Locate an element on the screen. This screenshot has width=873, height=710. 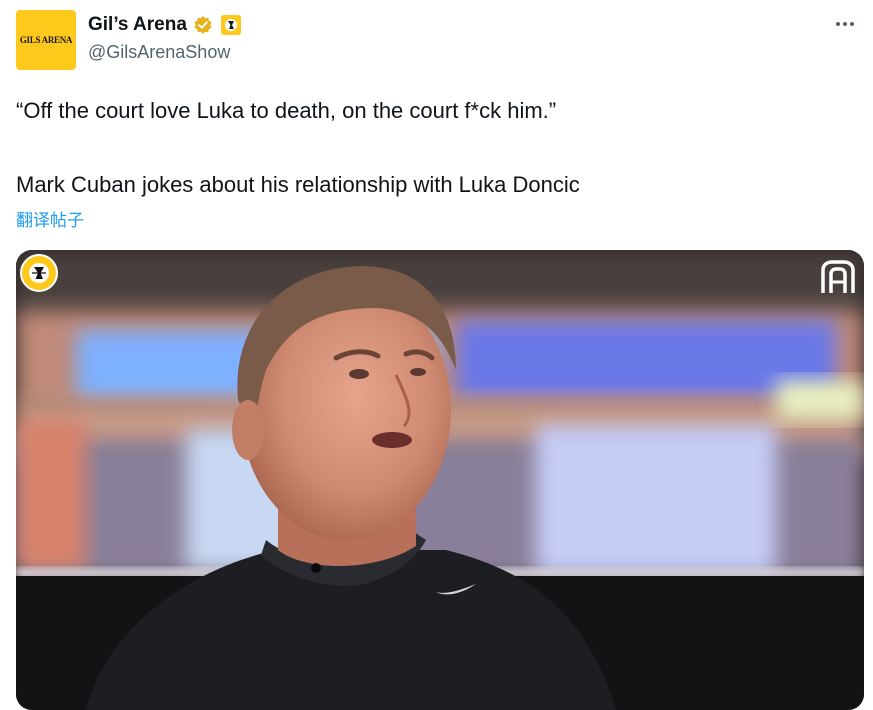
more-options-icon is located at coordinates (845, 24).